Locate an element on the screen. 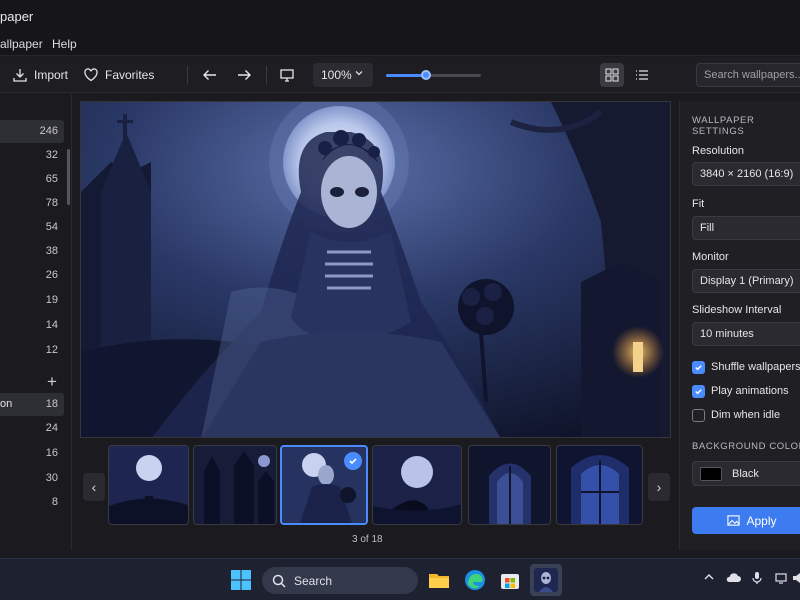  display-button is located at coordinates (287, 75).